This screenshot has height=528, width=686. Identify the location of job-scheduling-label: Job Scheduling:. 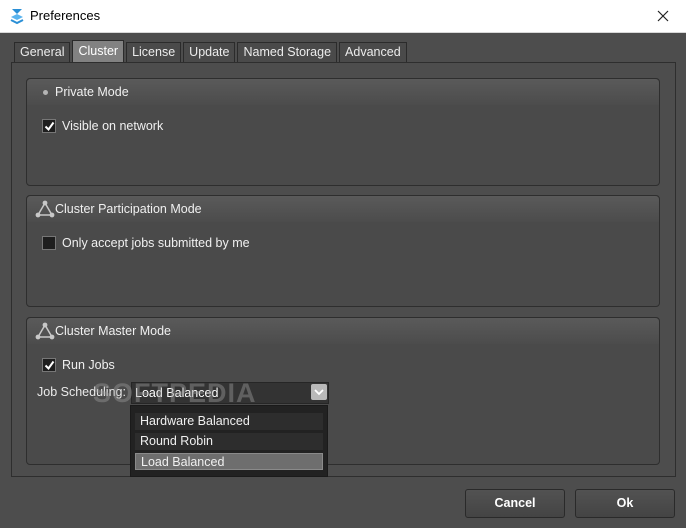
(81, 392).